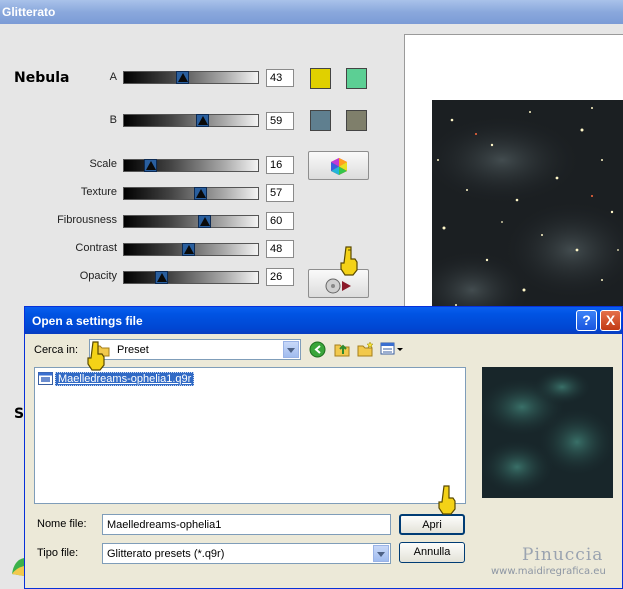 This screenshot has width=623, height=589. I want to click on hexagon-color-wheel-icon, so click(339, 166).